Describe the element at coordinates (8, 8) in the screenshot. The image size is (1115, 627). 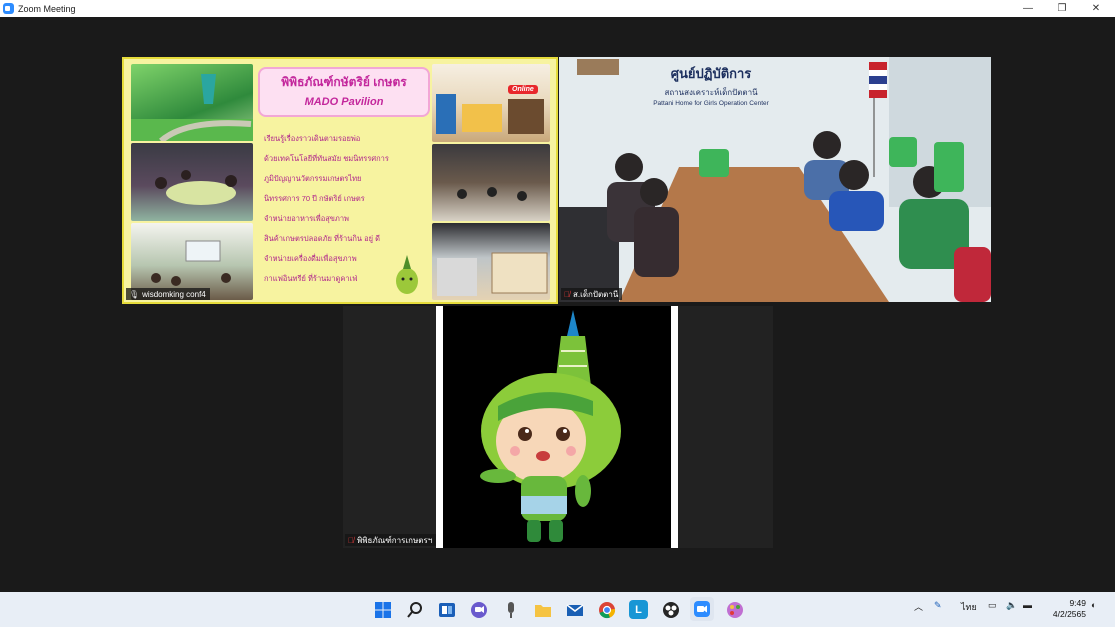
I see `zoom-logo-icon` at that location.